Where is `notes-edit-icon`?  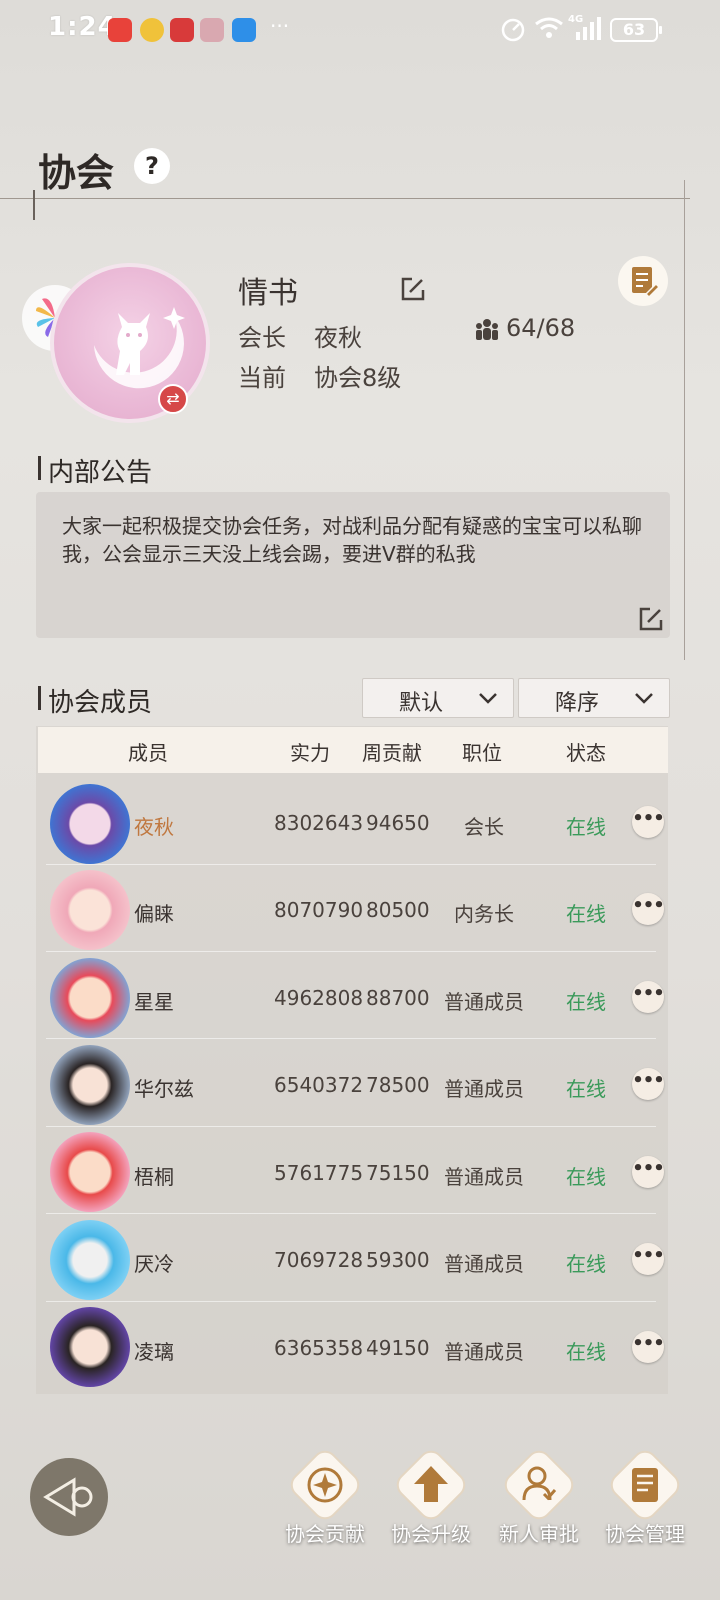 notes-edit-icon is located at coordinates (646, 283).